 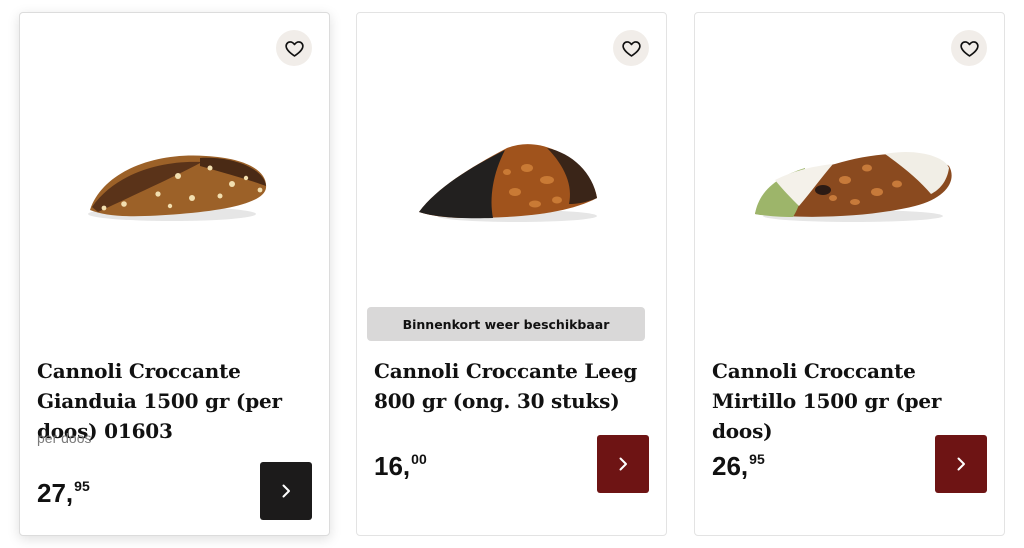 I want to click on price-integer: 26,, so click(x=730, y=466).